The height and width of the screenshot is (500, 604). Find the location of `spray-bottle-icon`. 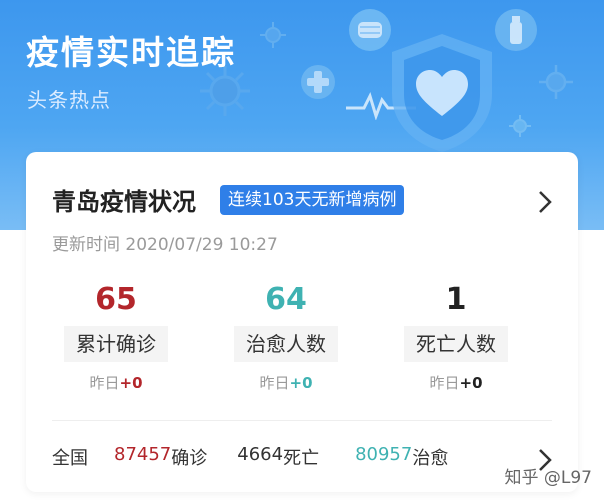

spray-bottle-icon is located at coordinates (516, 30).